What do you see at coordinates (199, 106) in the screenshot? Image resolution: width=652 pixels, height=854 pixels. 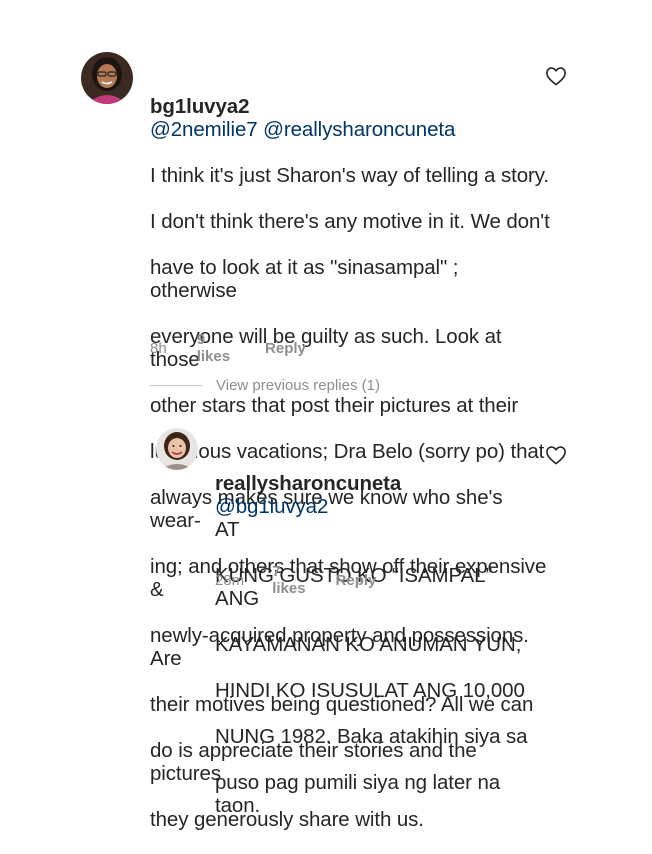 I see `username: bg1luvya2` at bounding box center [199, 106].